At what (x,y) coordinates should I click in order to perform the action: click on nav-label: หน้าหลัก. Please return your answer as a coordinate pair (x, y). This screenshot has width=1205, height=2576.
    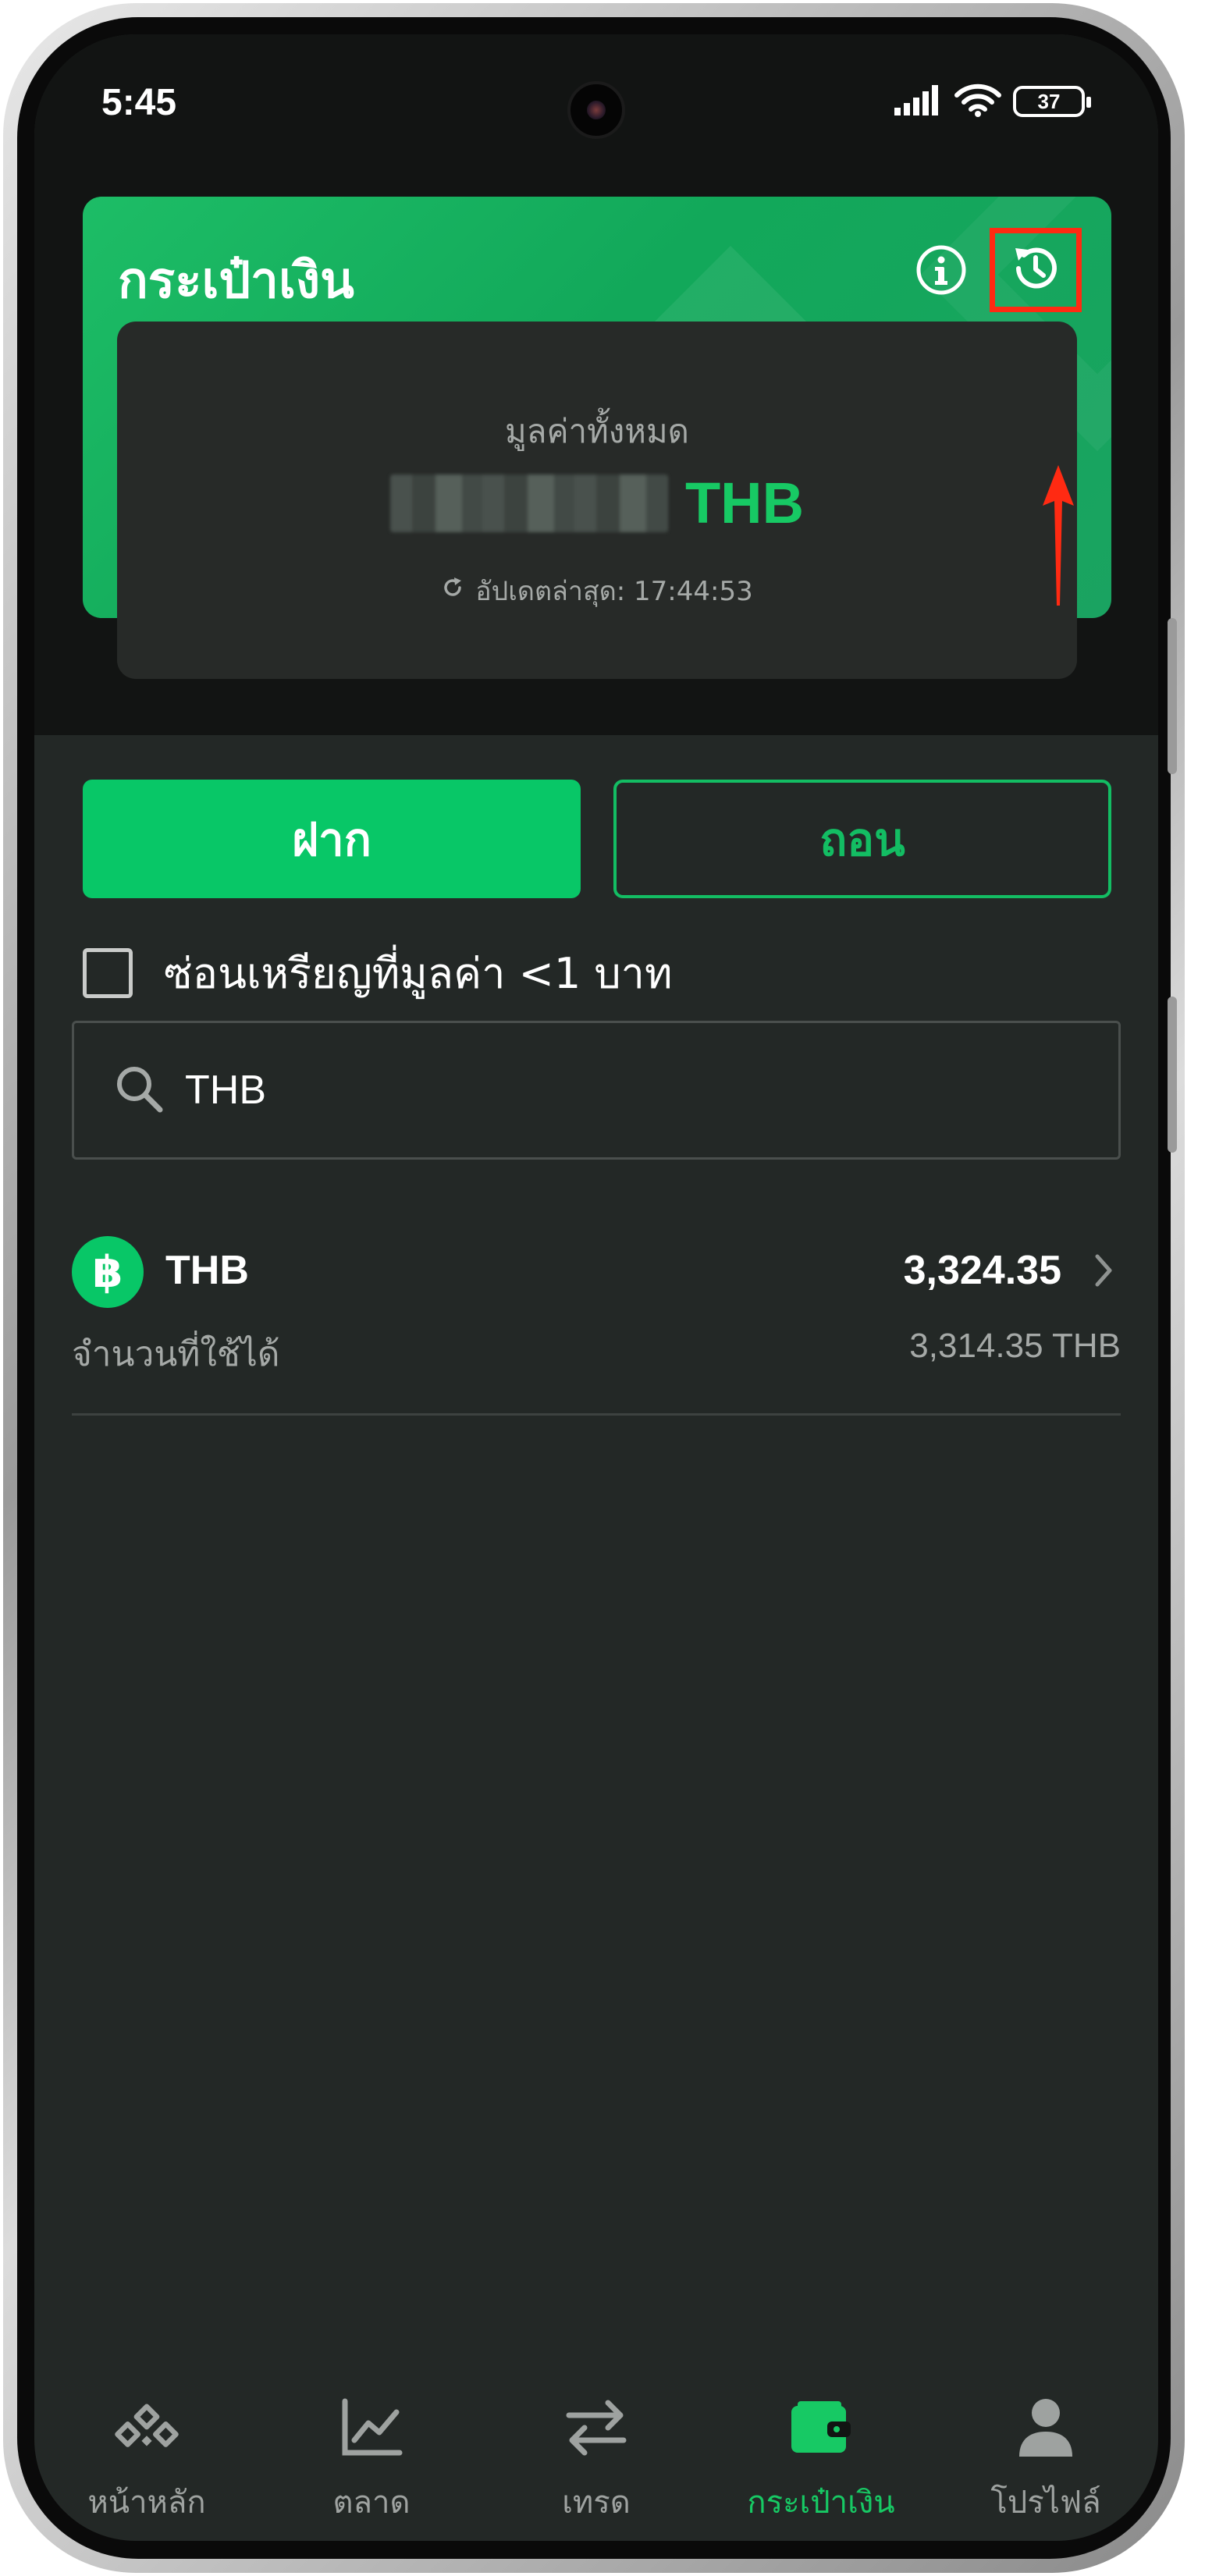
    Looking at the image, I should click on (147, 2503).